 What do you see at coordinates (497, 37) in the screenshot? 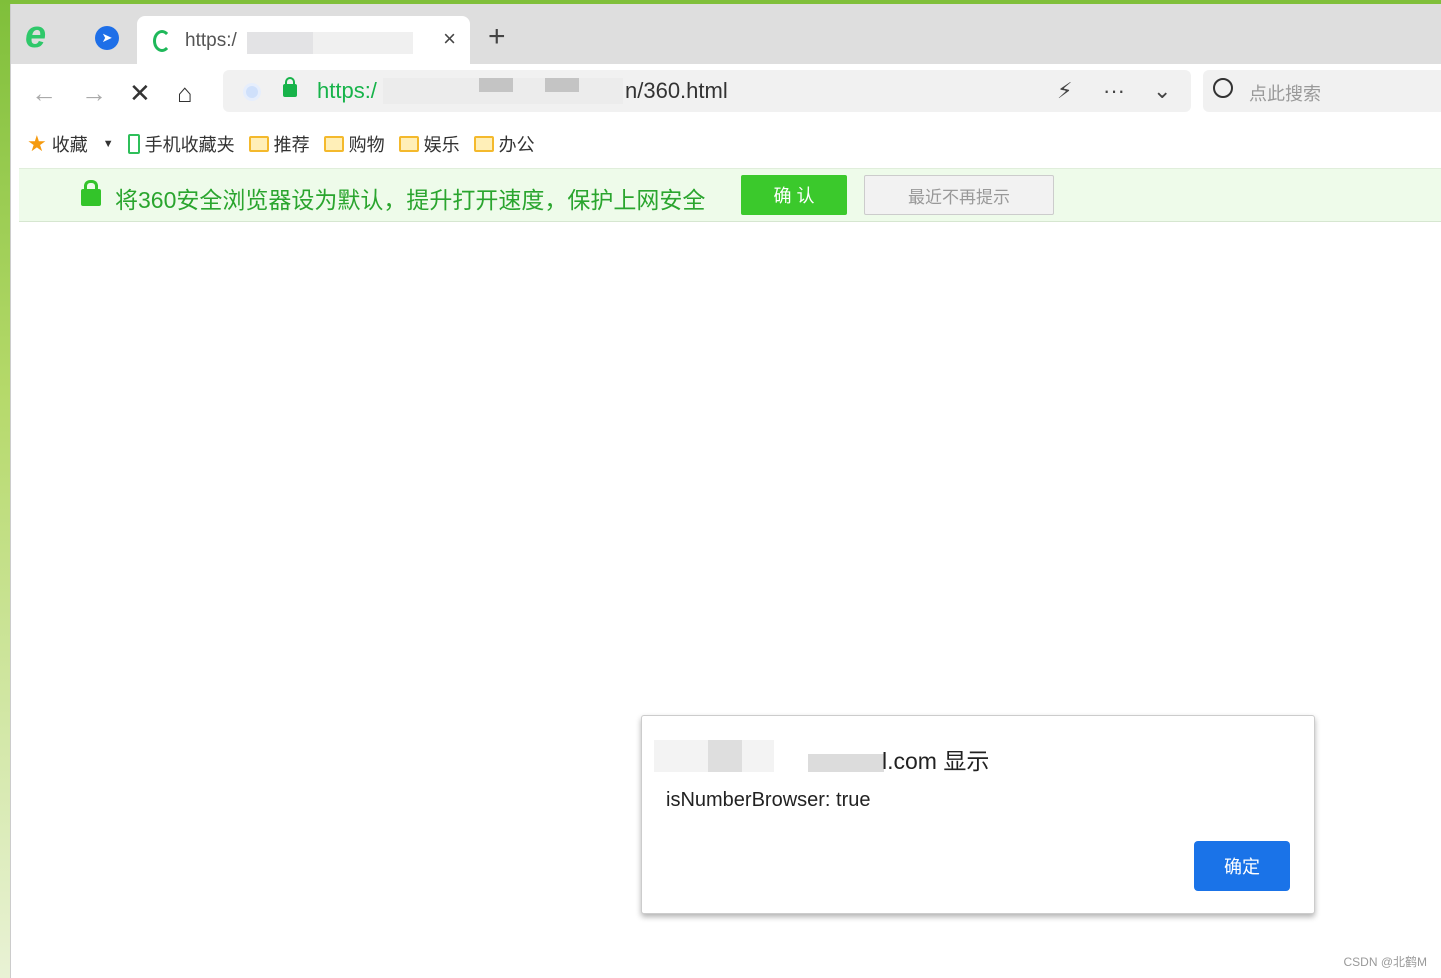
I see `new-tab-button: +` at bounding box center [497, 37].